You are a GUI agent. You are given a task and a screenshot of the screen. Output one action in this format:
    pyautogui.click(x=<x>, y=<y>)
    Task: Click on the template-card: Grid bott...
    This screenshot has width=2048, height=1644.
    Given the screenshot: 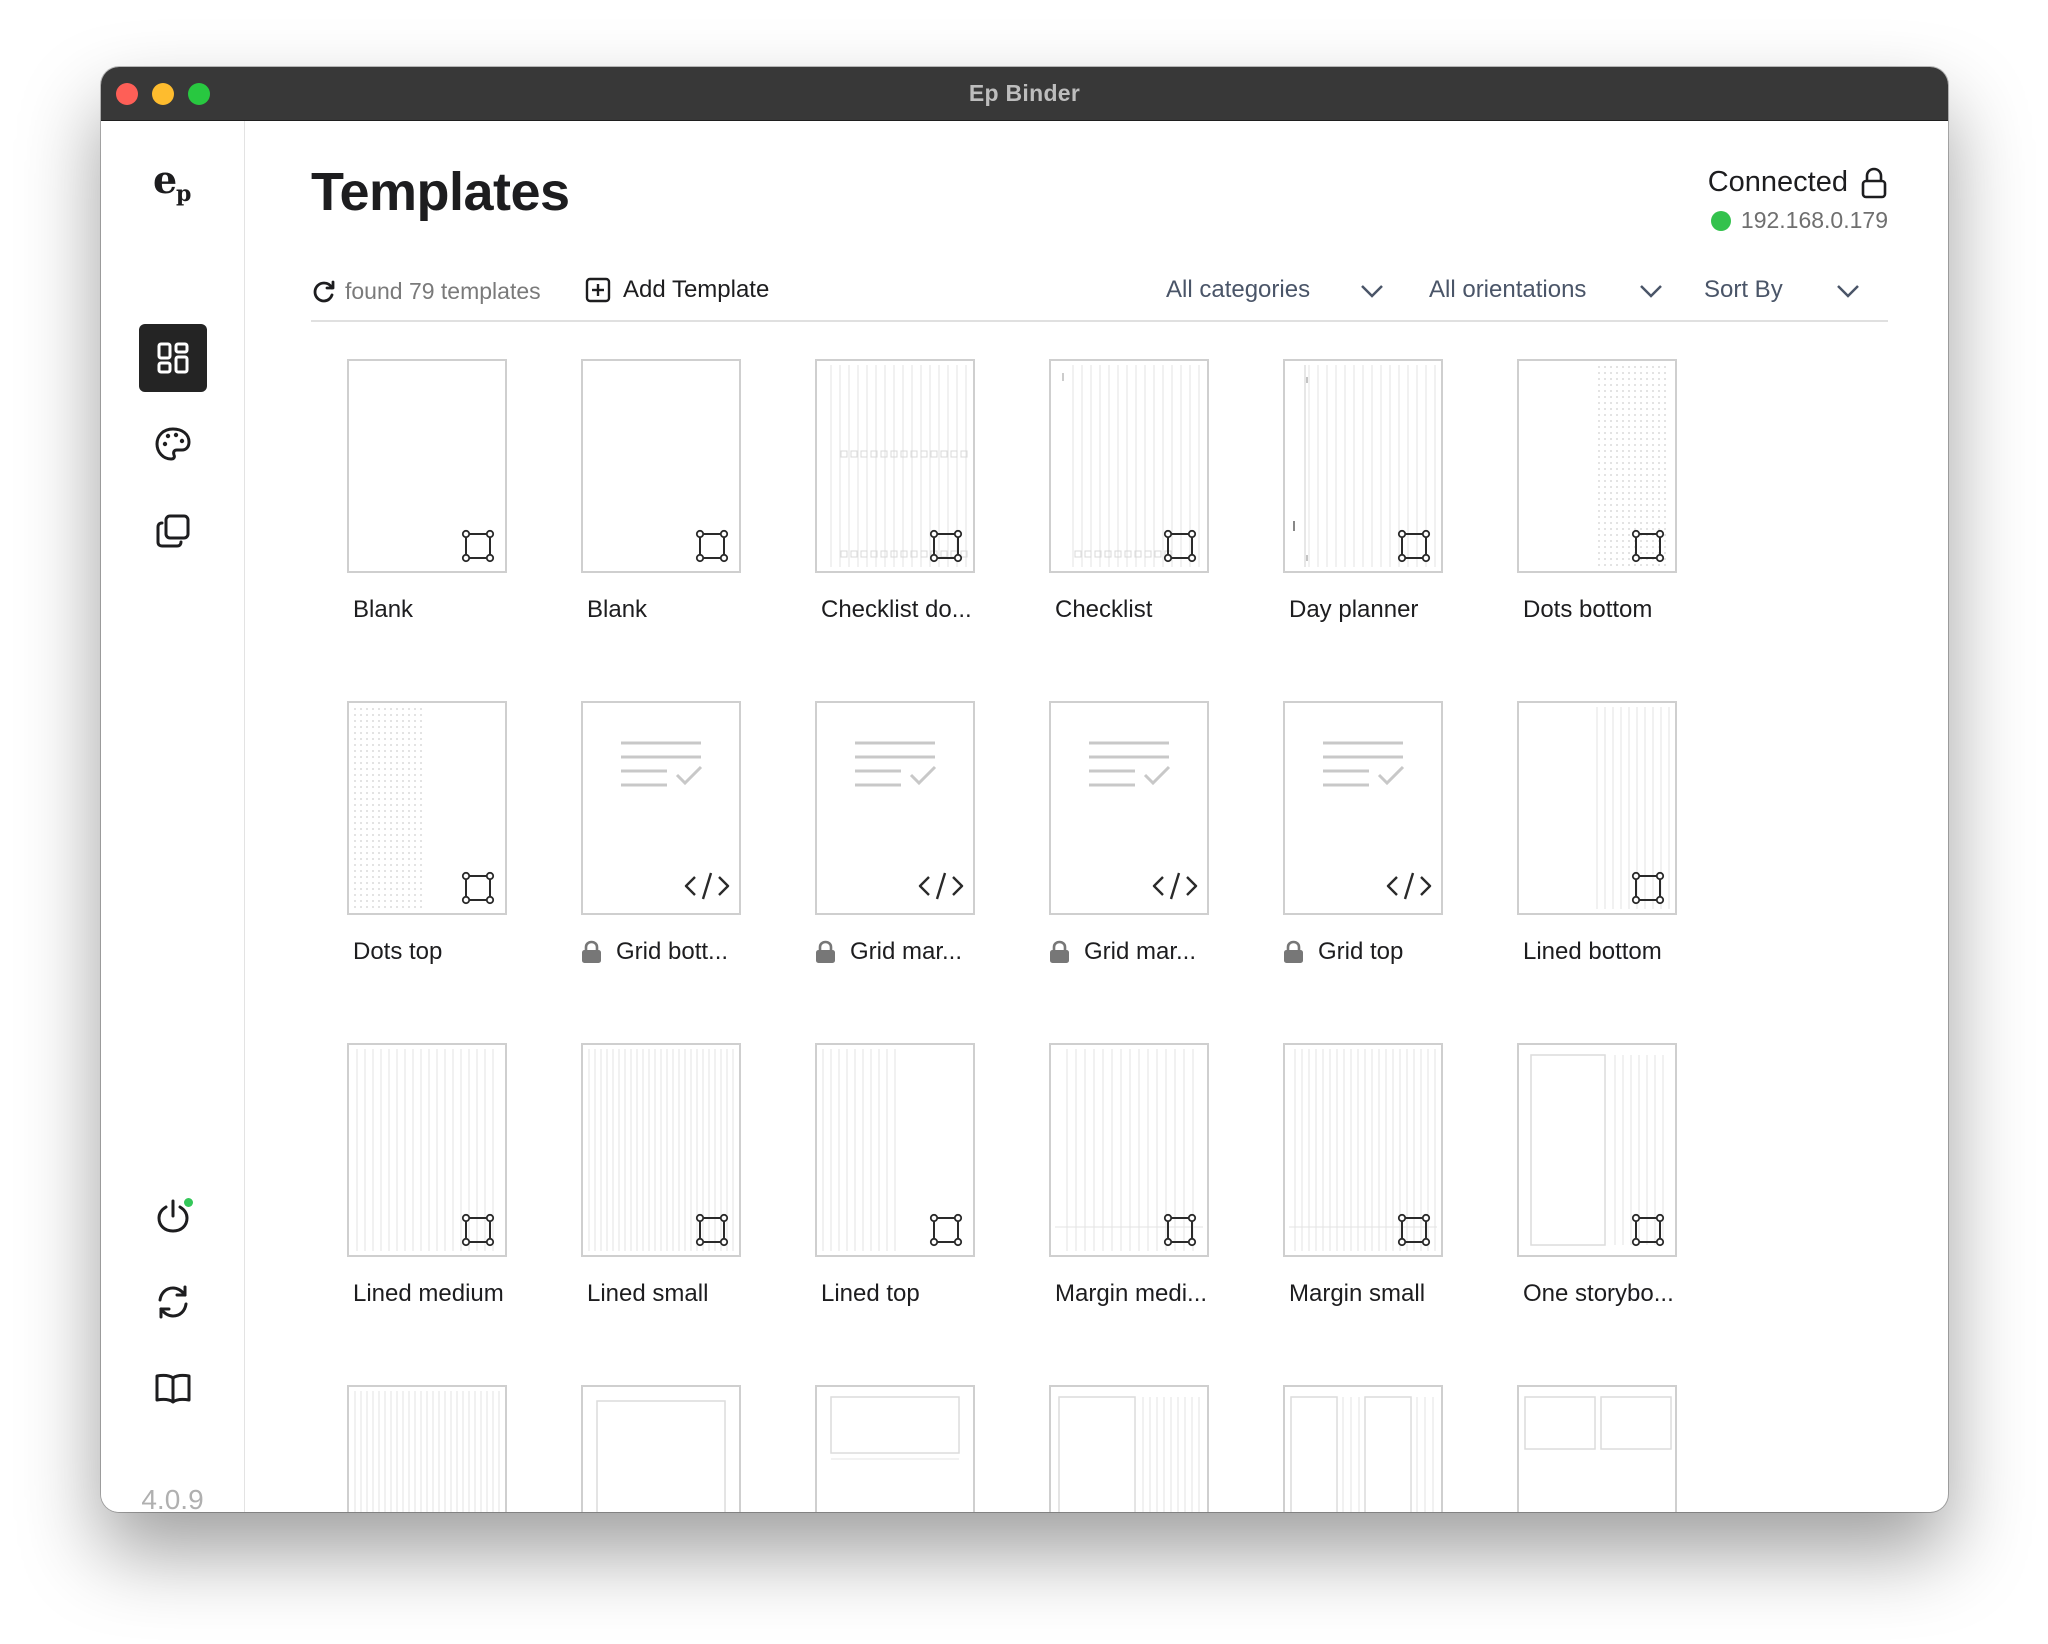 What is the action you would take?
    pyautogui.click(x=643, y=841)
    